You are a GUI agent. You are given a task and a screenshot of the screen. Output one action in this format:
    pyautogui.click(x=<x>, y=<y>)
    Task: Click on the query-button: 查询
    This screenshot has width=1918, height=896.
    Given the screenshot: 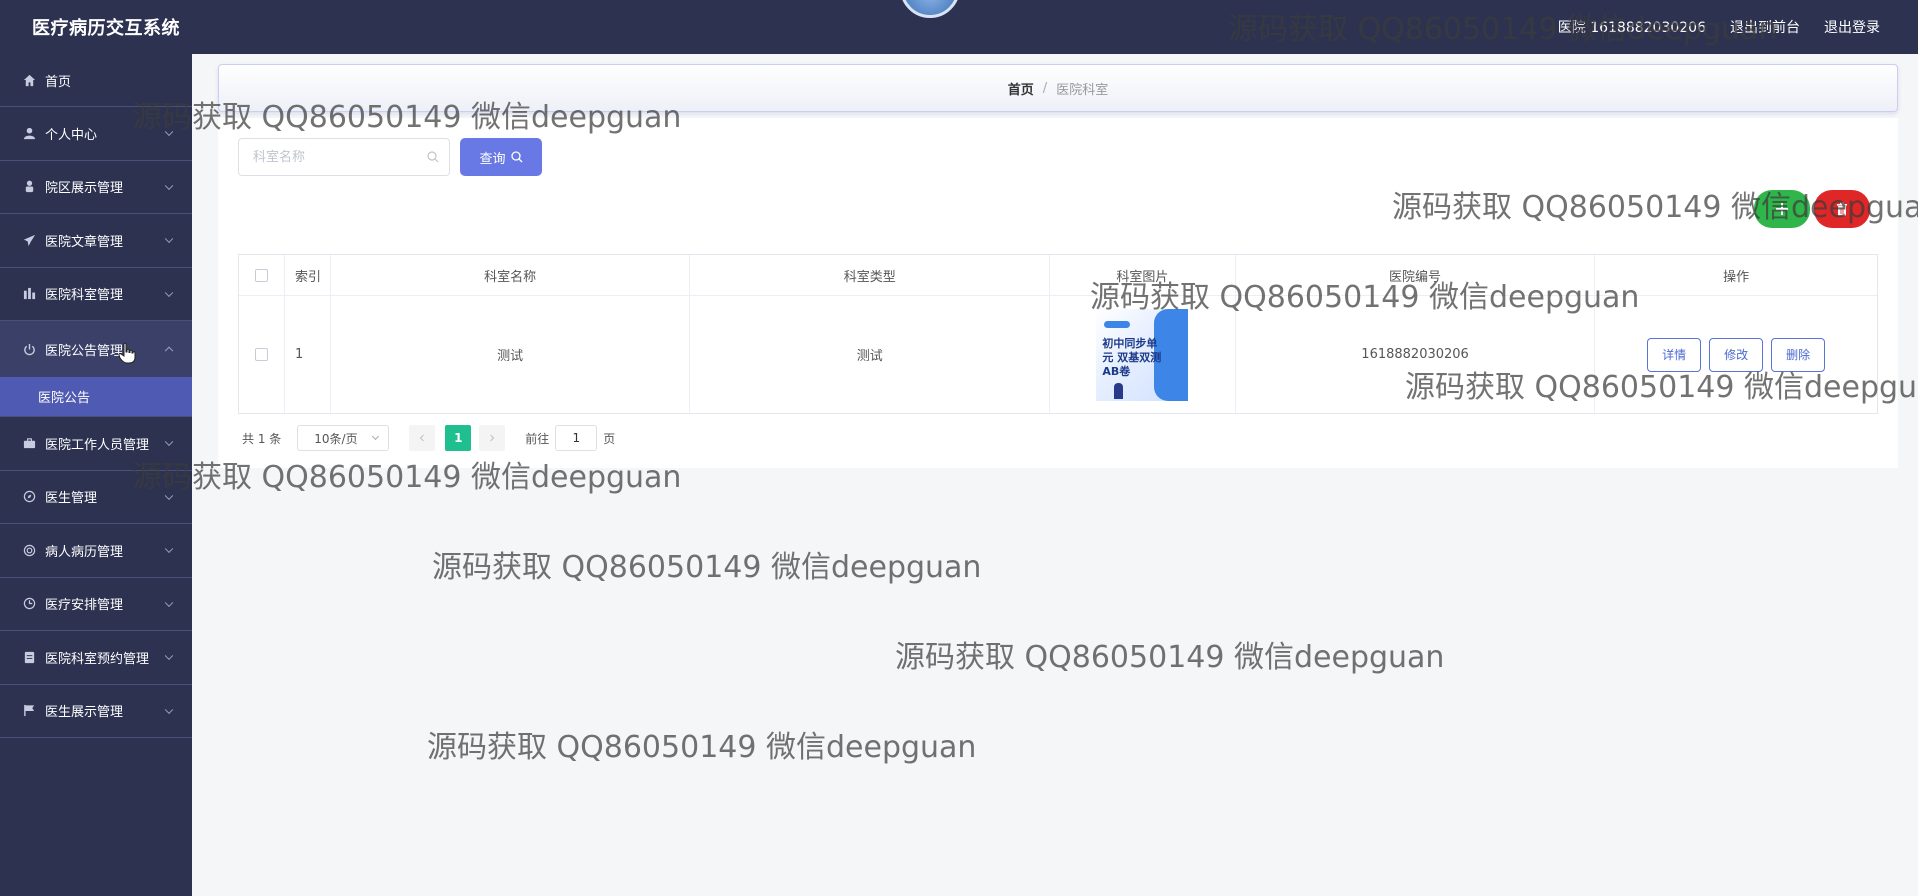 What is the action you would take?
    pyautogui.click(x=501, y=157)
    